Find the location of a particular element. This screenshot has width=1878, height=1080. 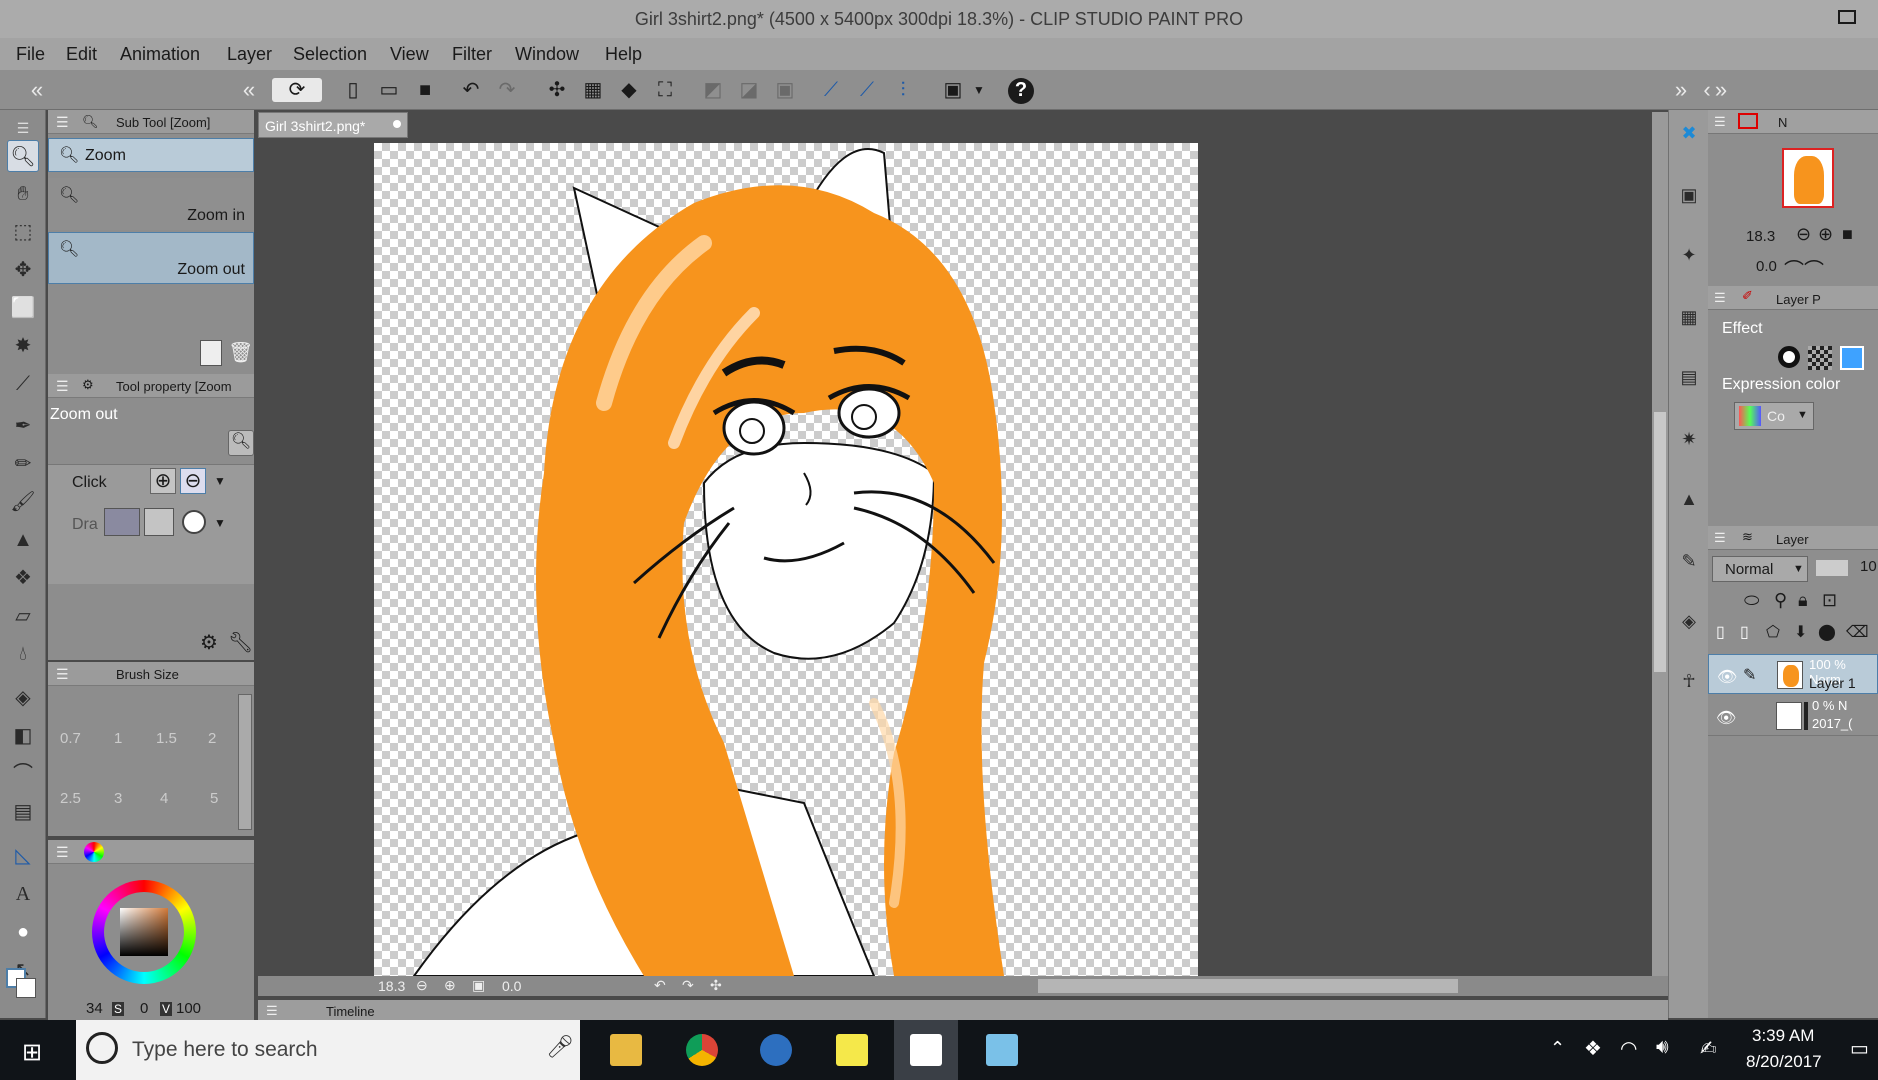

rect-zoom-icon is located at coordinates (159, 522).